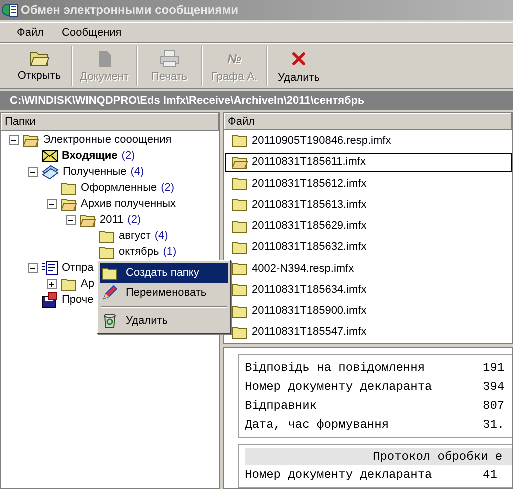 The image size is (513, 489). I want to click on toolbar-button: Открыть, so click(40, 66).